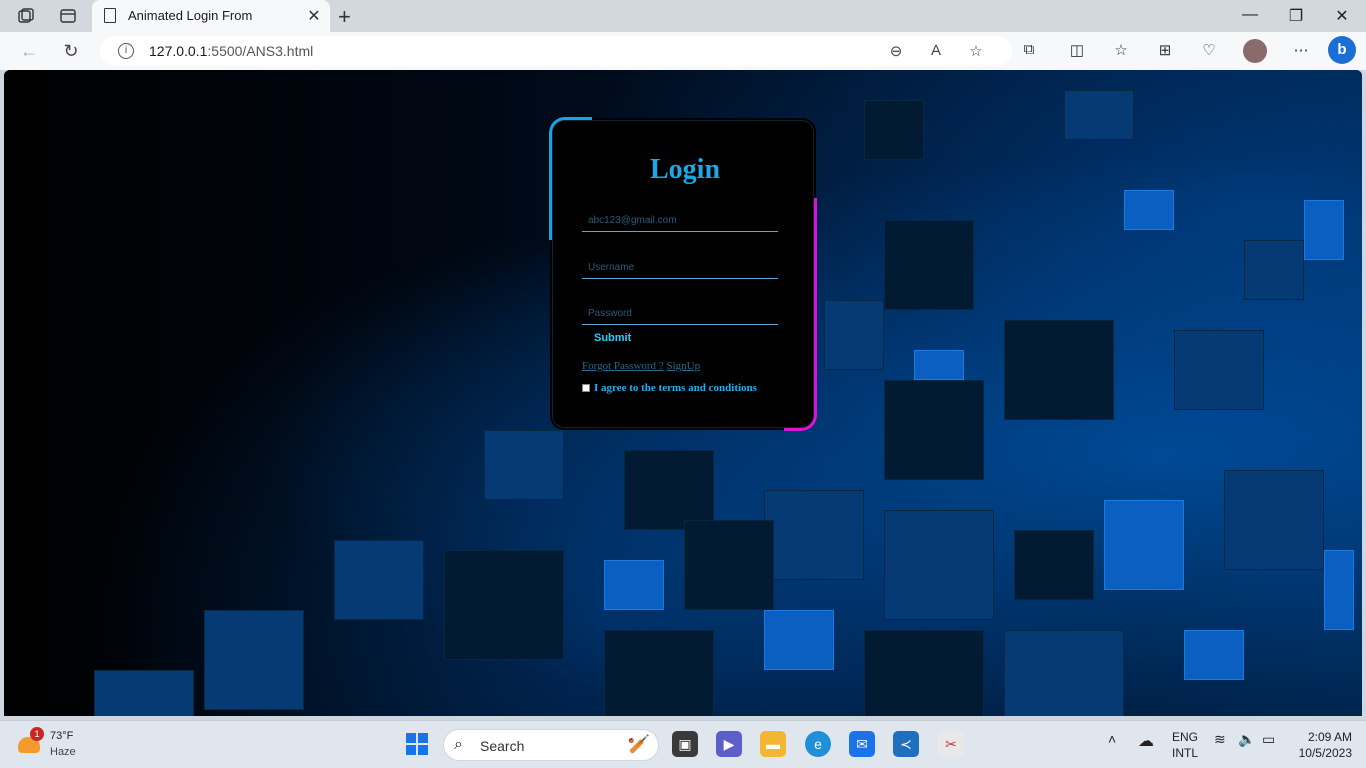 The image size is (1366, 768). What do you see at coordinates (729, 744) in the screenshot?
I see `teams-chat-icon: ▶` at bounding box center [729, 744].